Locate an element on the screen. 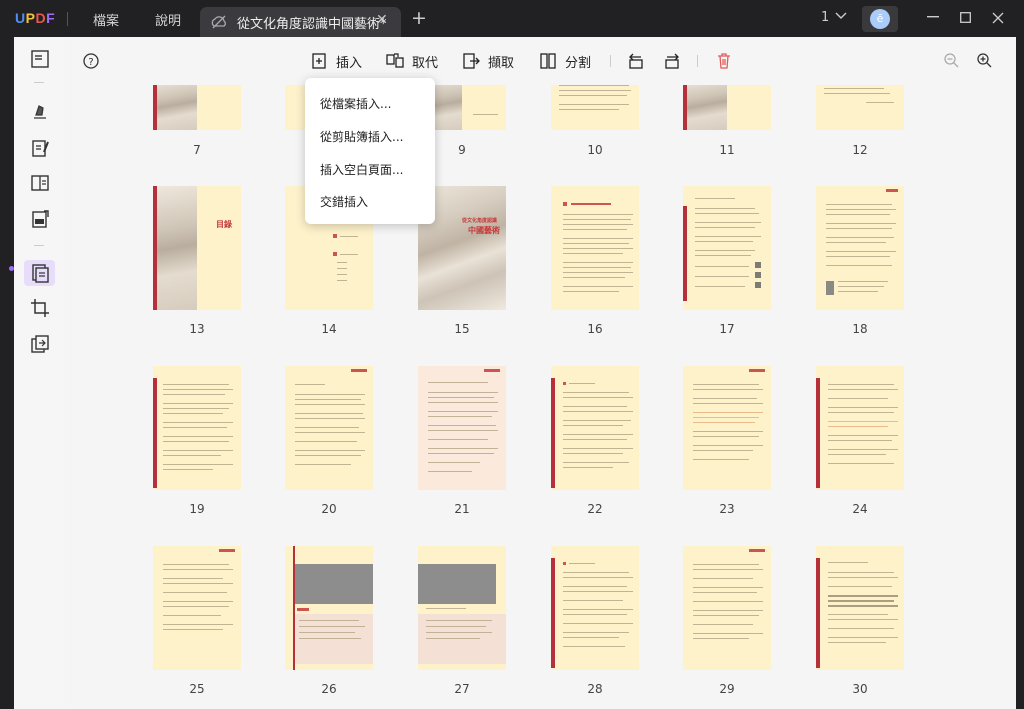 Image resolution: width=1024 pixels, height=709 pixels. text-area is located at coordinates (334, 639).